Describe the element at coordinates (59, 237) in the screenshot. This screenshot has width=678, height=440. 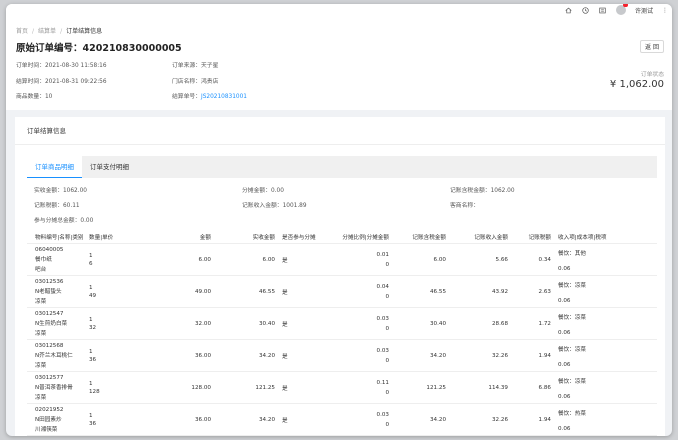
I see `col-header: 物料编号|名称|类别` at that location.